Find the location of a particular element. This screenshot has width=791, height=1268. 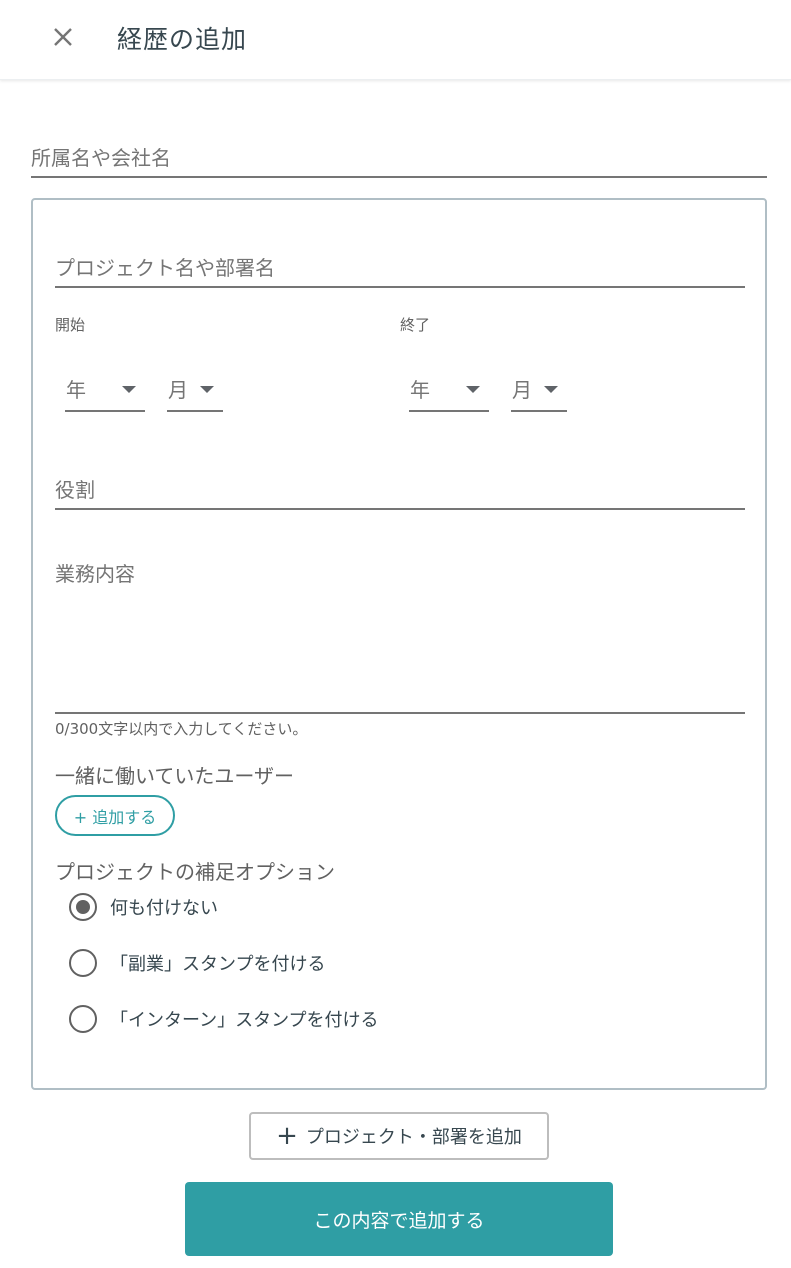

role-underline is located at coordinates (400, 509).